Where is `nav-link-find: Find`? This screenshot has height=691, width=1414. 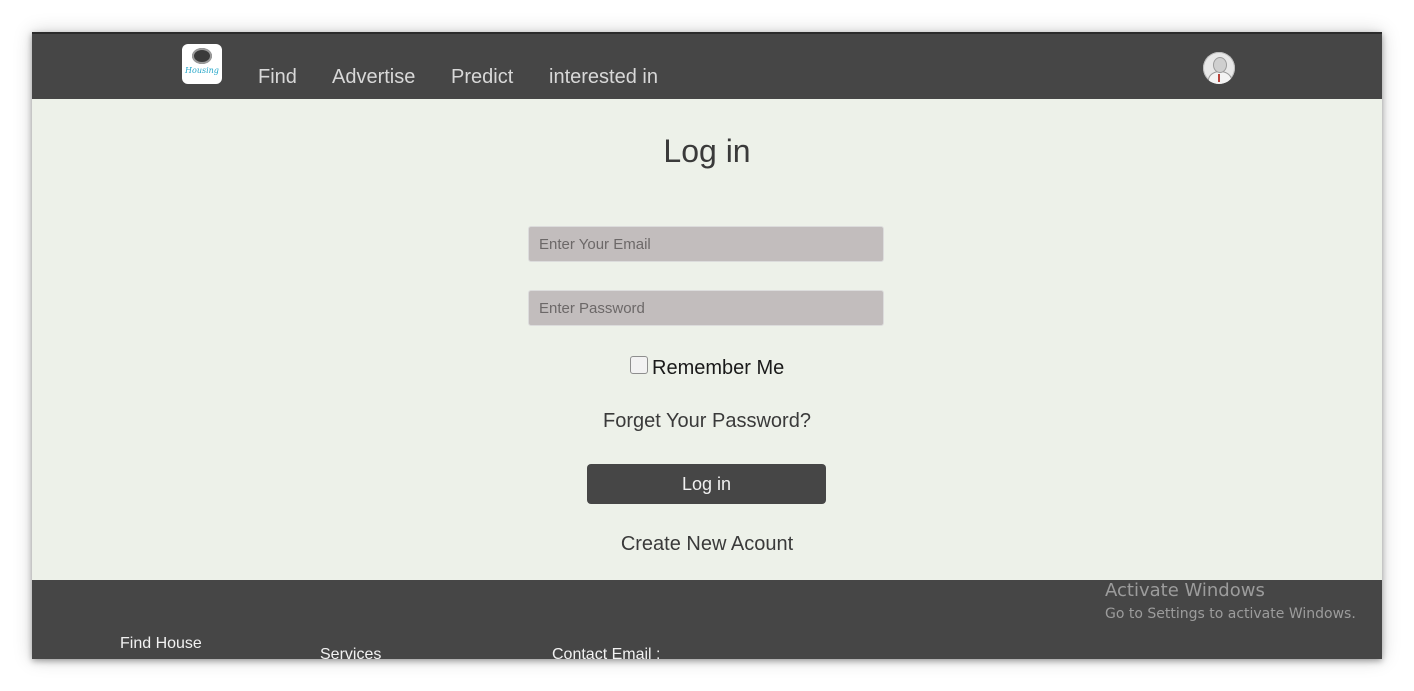 nav-link-find: Find is located at coordinates (277, 77).